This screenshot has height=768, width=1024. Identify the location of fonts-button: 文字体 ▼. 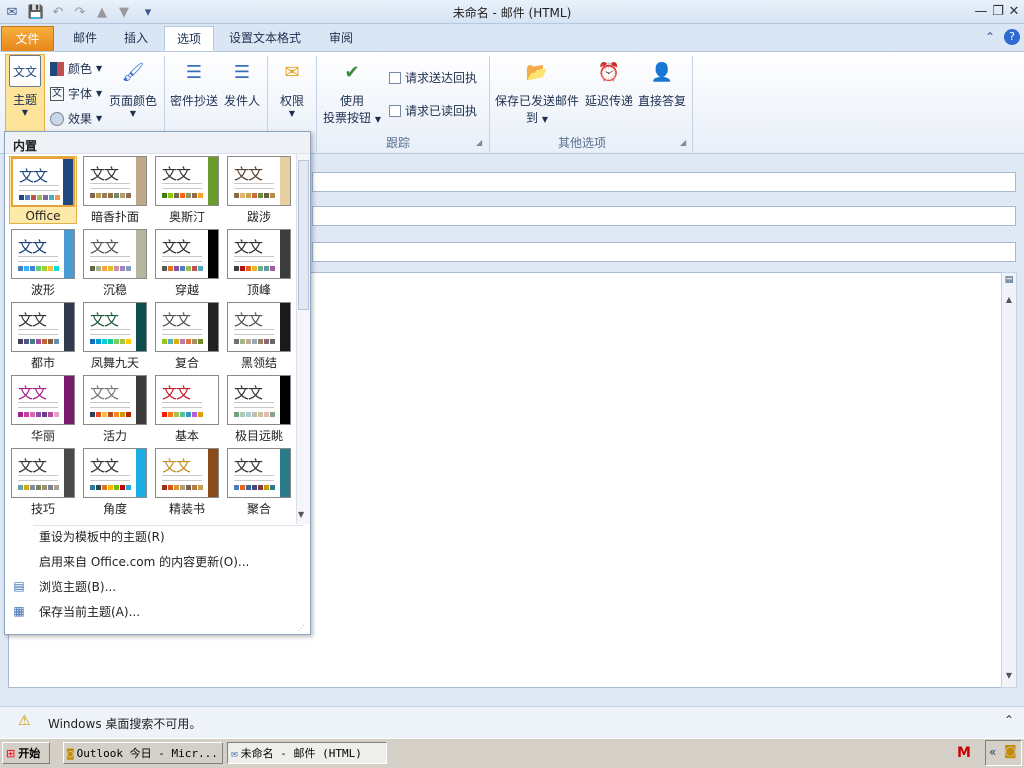
(76, 93).